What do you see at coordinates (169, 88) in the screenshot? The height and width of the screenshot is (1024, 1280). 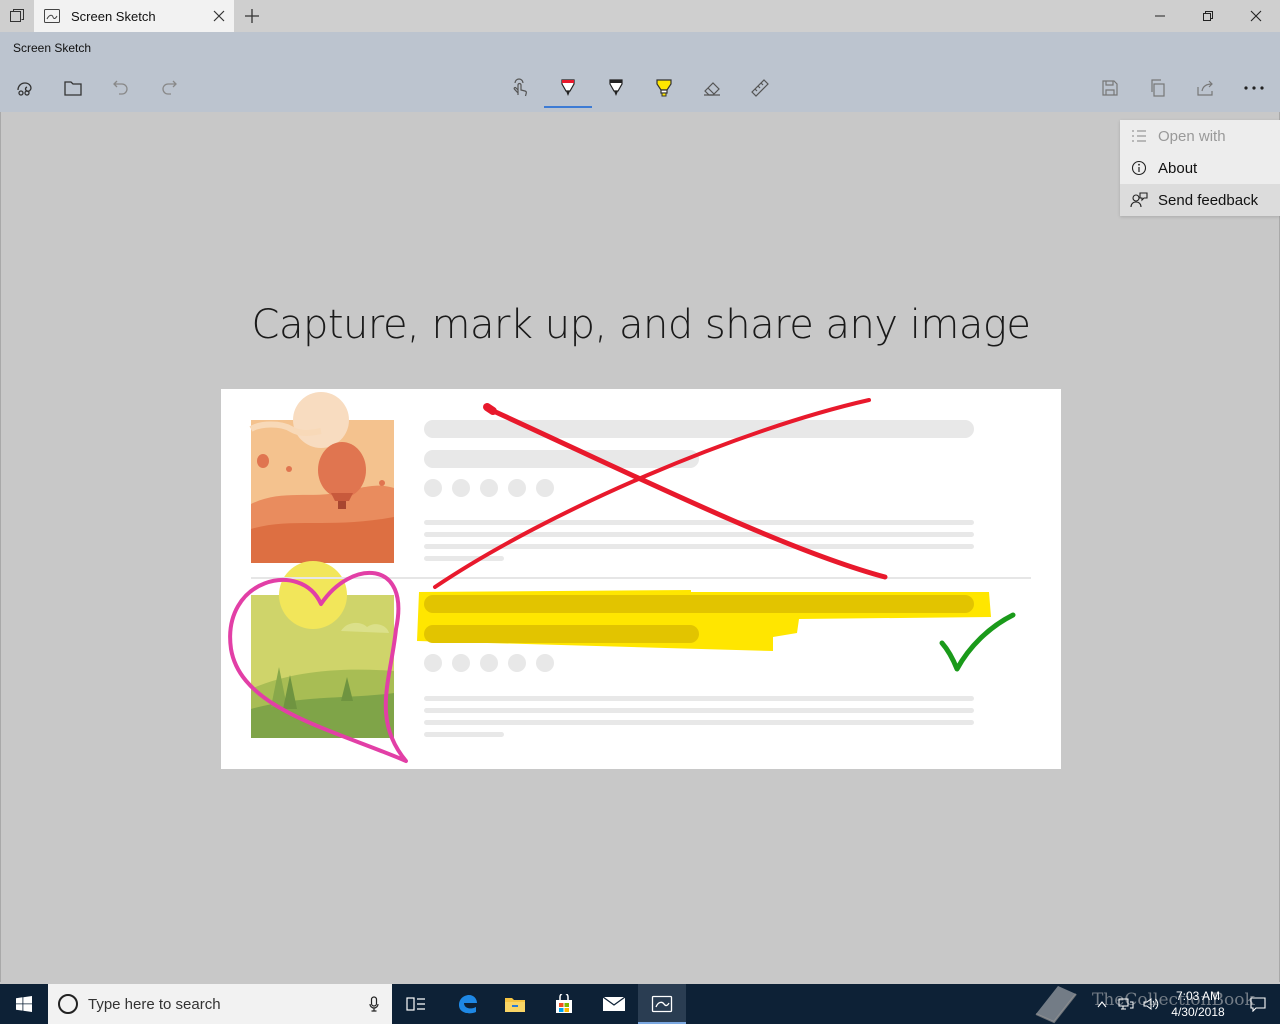 I see `redo-icon` at bounding box center [169, 88].